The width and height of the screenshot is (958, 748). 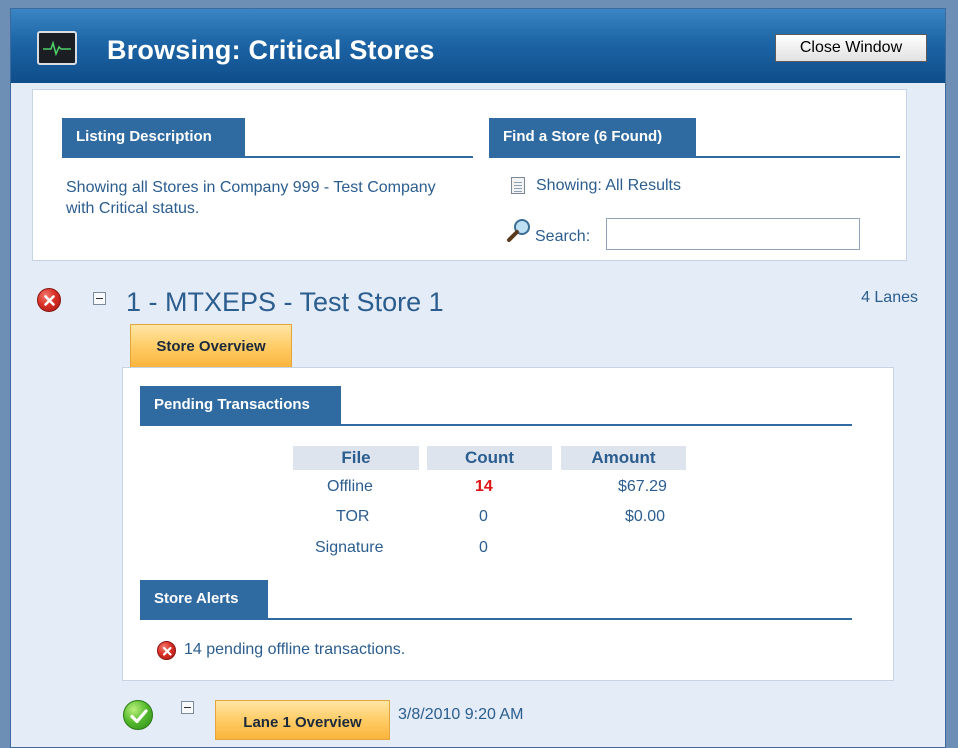 I want to click on window-title: Browsing: Critical Stores, so click(x=271, y=50).